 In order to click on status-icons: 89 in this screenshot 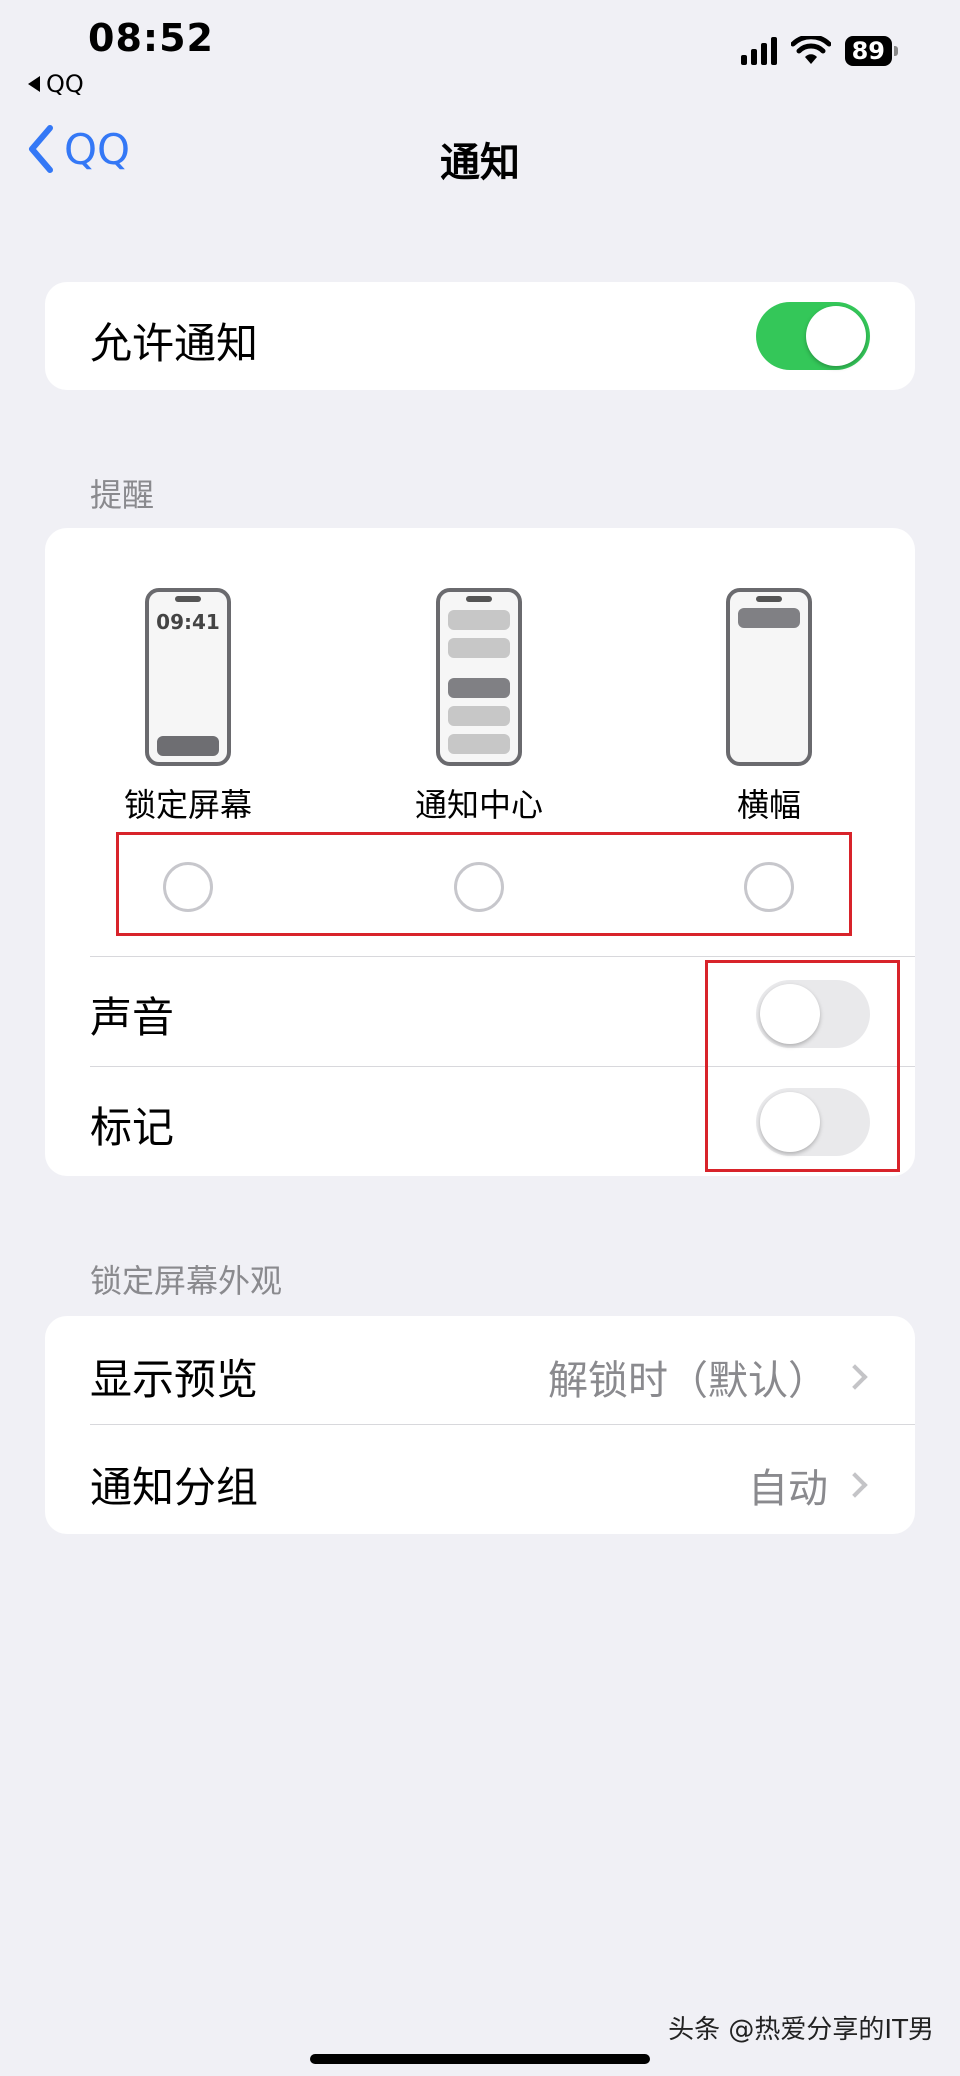, I will do `click(819, 51)`.